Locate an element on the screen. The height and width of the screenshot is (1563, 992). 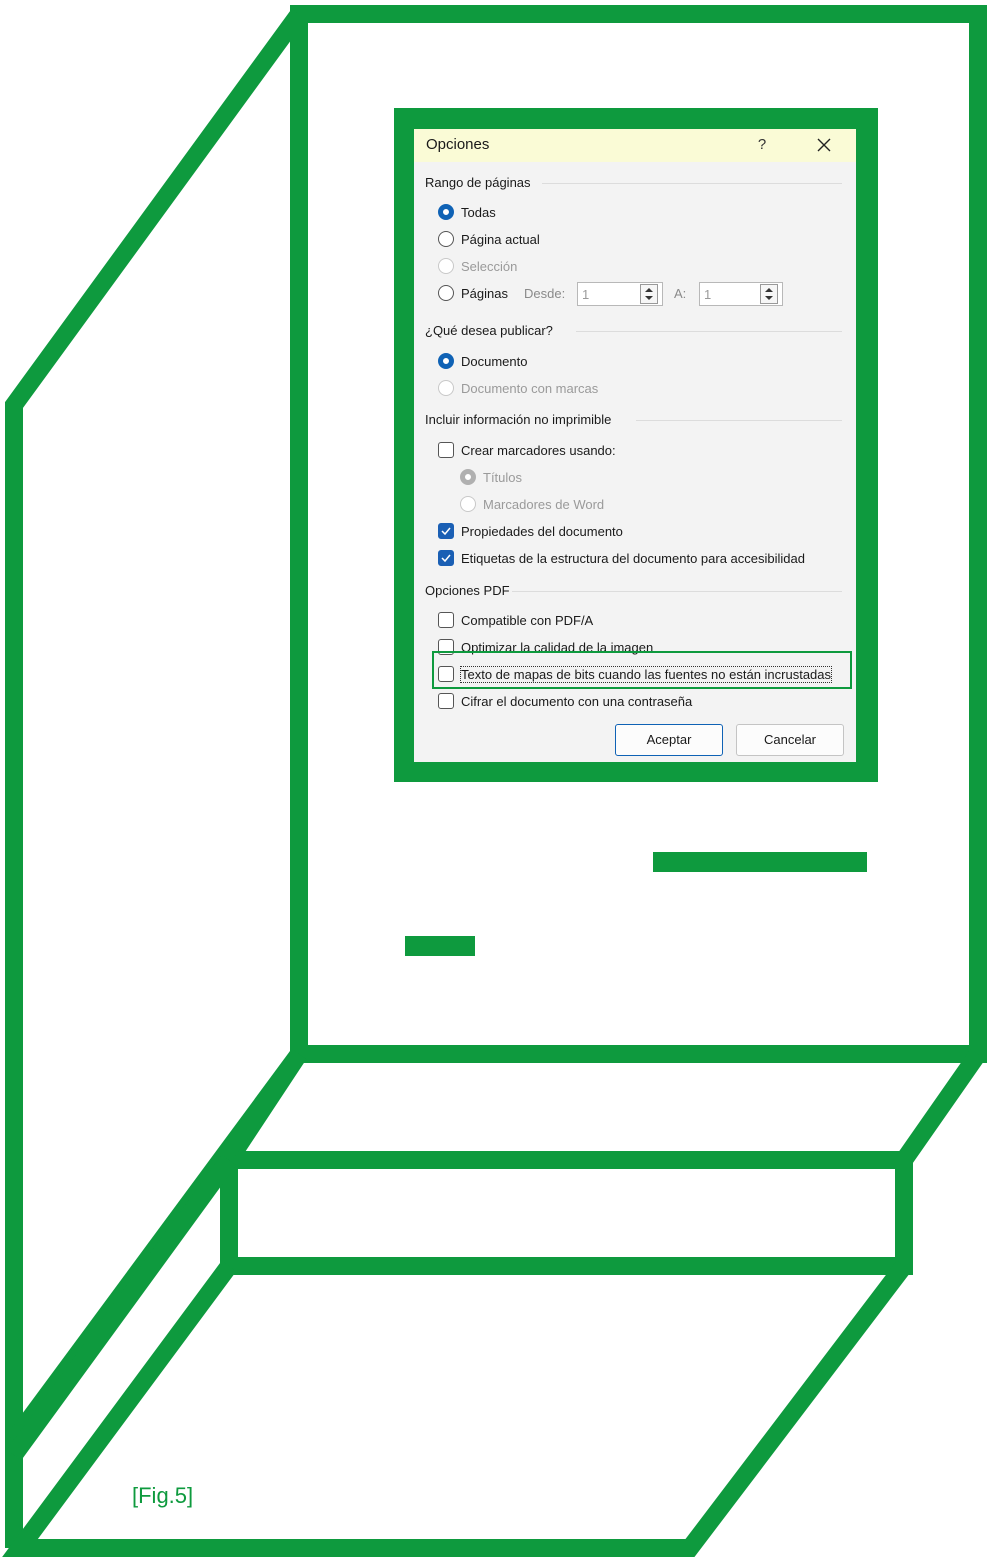
radio-selection-indicator is located at coordinates (446, 266).